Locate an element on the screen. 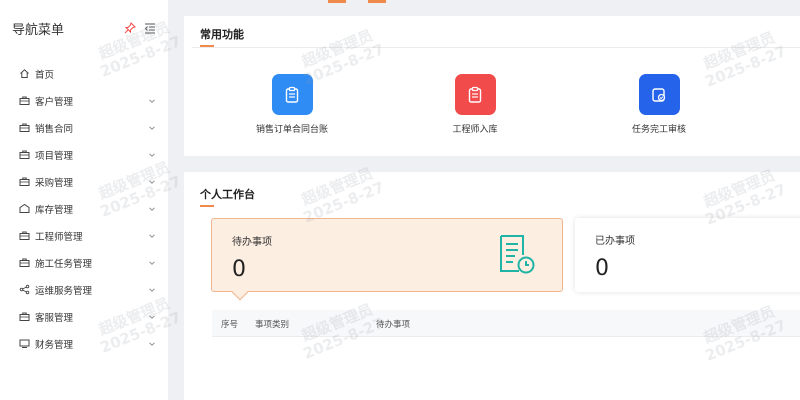 The image size is (800, 400). sidebar-item: 运维服务管理 is located at coordinates (84, 289).